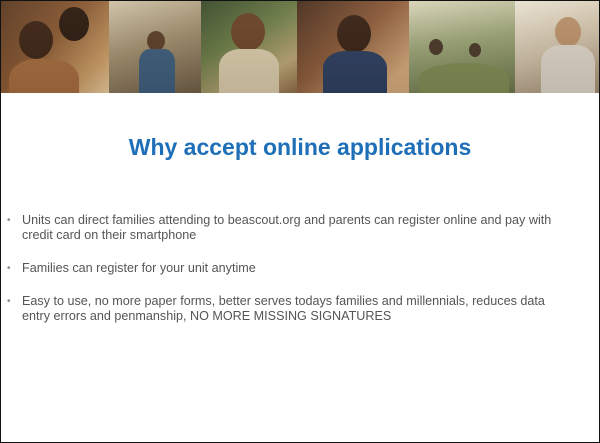 The height and width of the screenshot is (443, 600). I want to click on banner-photo-scout-uniform, so click(353, 47).